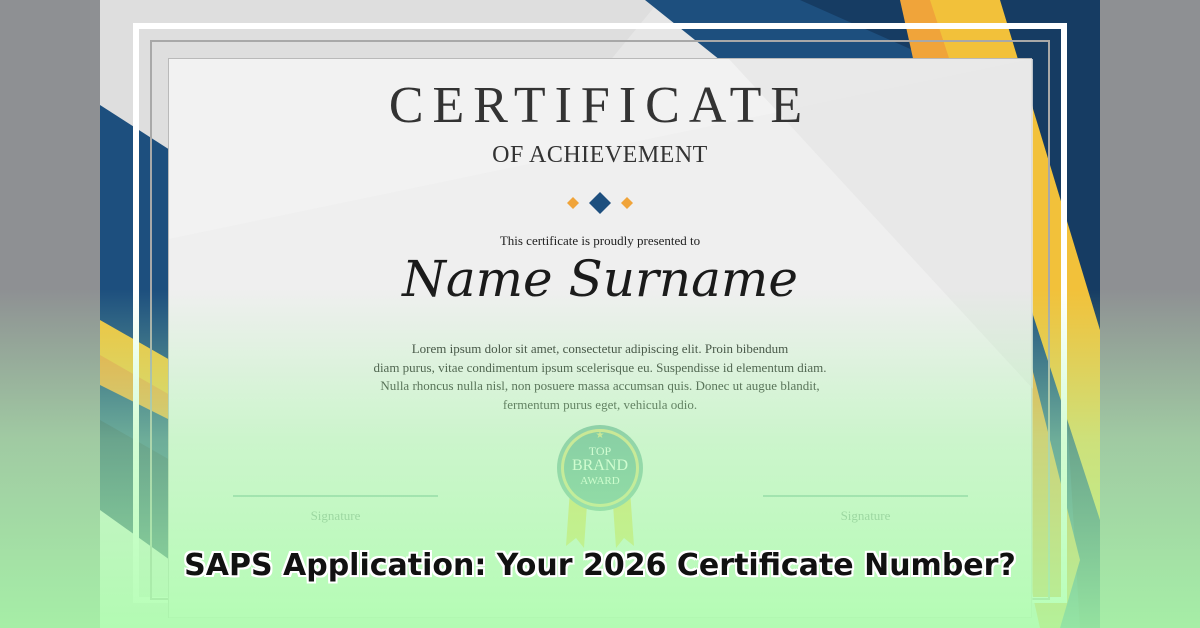 This screenshot has height=628, width=1200. I want to click on body-line: fermentum purus eget, vehicula odio., so click(600, 404).